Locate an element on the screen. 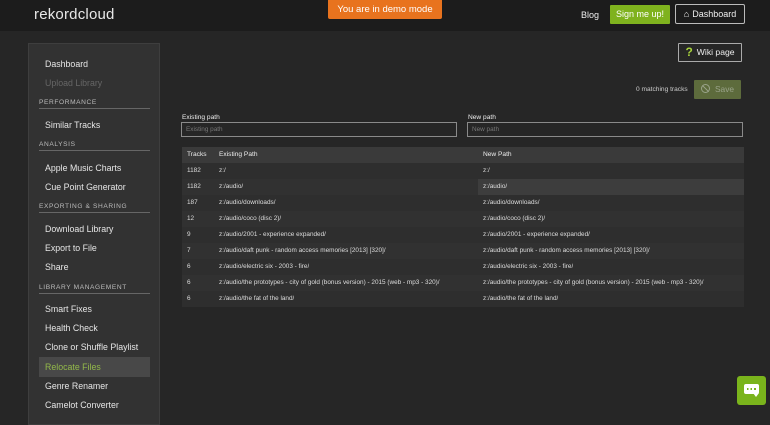 Image resolution: width=770 pixels, height=425 pixels. cell-existing-path: z:/audio/2001 - experience expanded/ is located at coordinates (272, 234).